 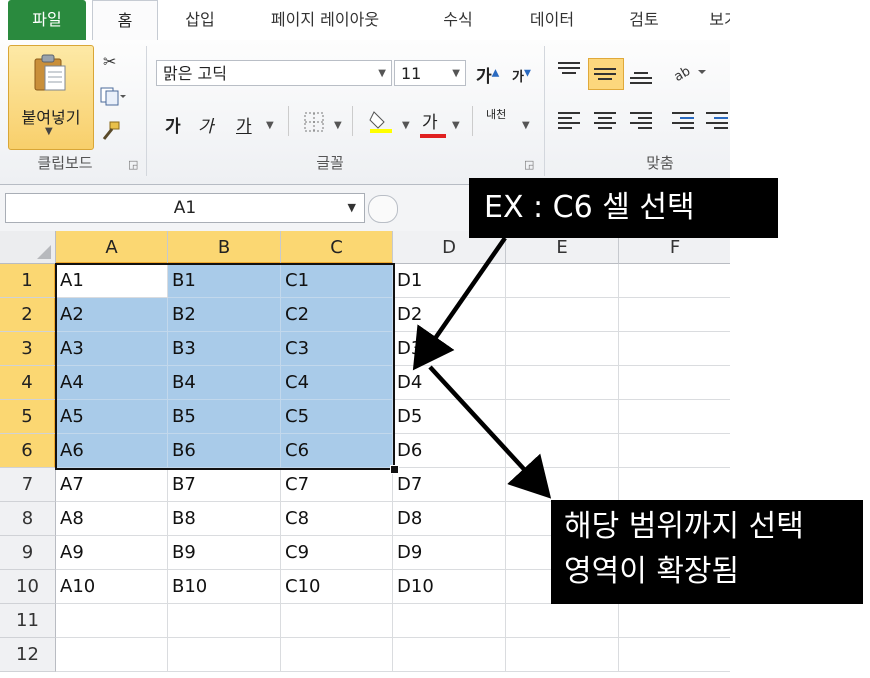 I want to click on row-header-1: 1, so click(x=28, y=281).